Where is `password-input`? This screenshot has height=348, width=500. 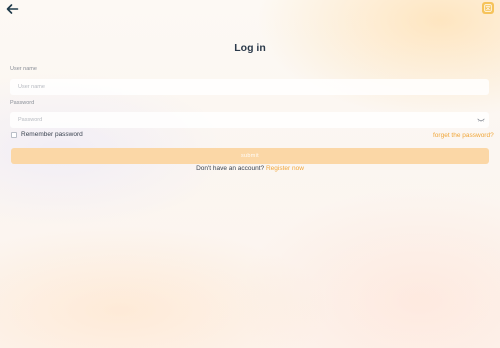 password-input is located at coordinates (249, 120).